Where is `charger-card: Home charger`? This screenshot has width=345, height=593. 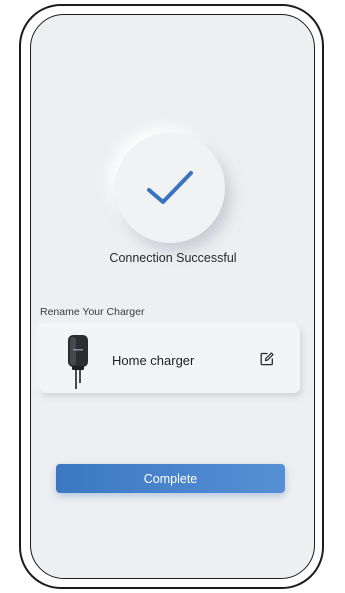 charger-card: Home charger is located at coordinates (170, 359).